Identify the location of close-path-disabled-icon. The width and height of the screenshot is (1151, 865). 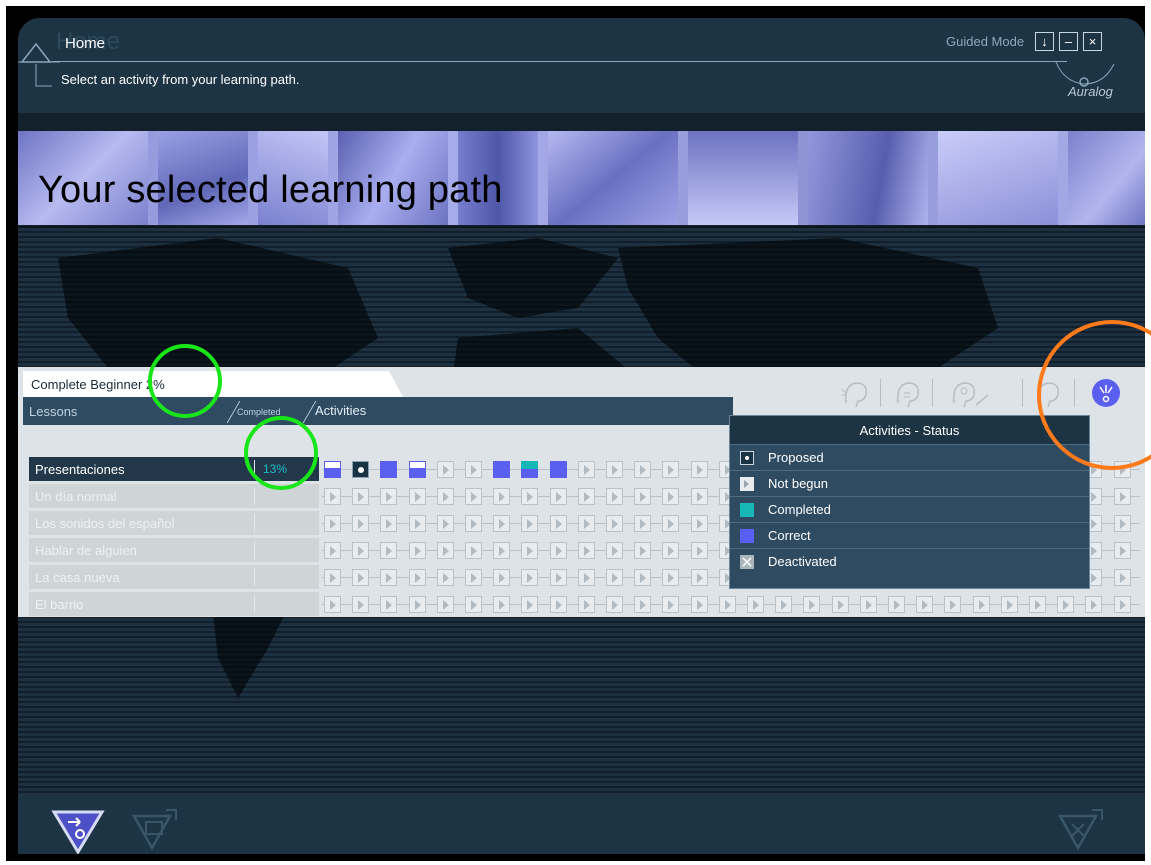
(1080, 830).